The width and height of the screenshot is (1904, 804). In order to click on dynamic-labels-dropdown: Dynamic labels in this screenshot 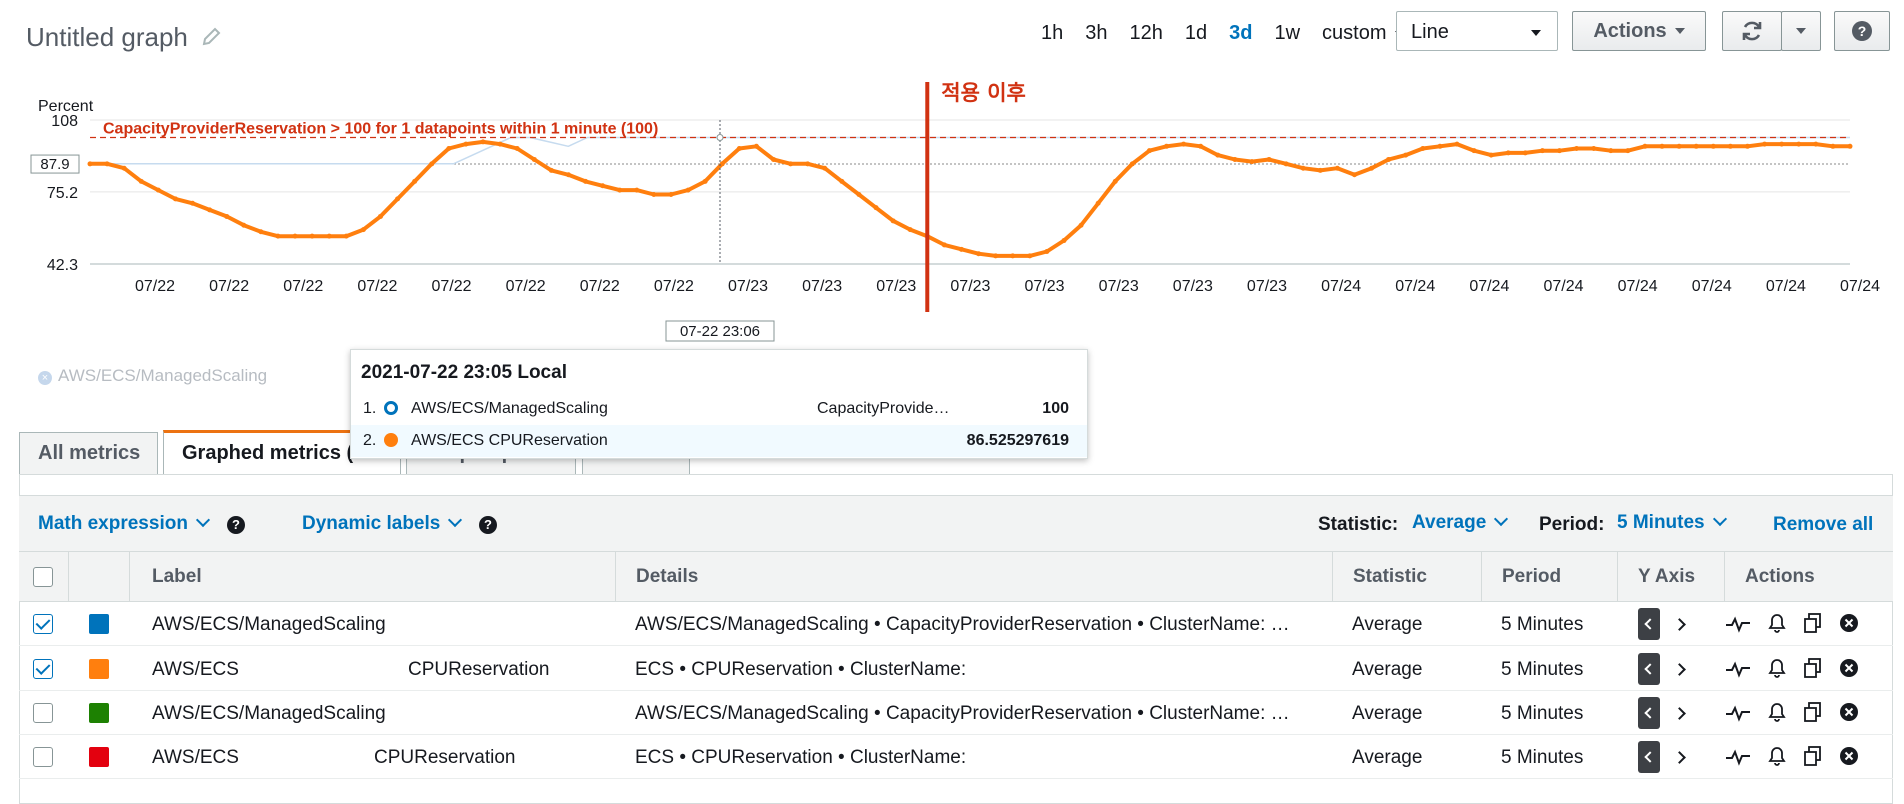, I will do `click(382, 523)`.